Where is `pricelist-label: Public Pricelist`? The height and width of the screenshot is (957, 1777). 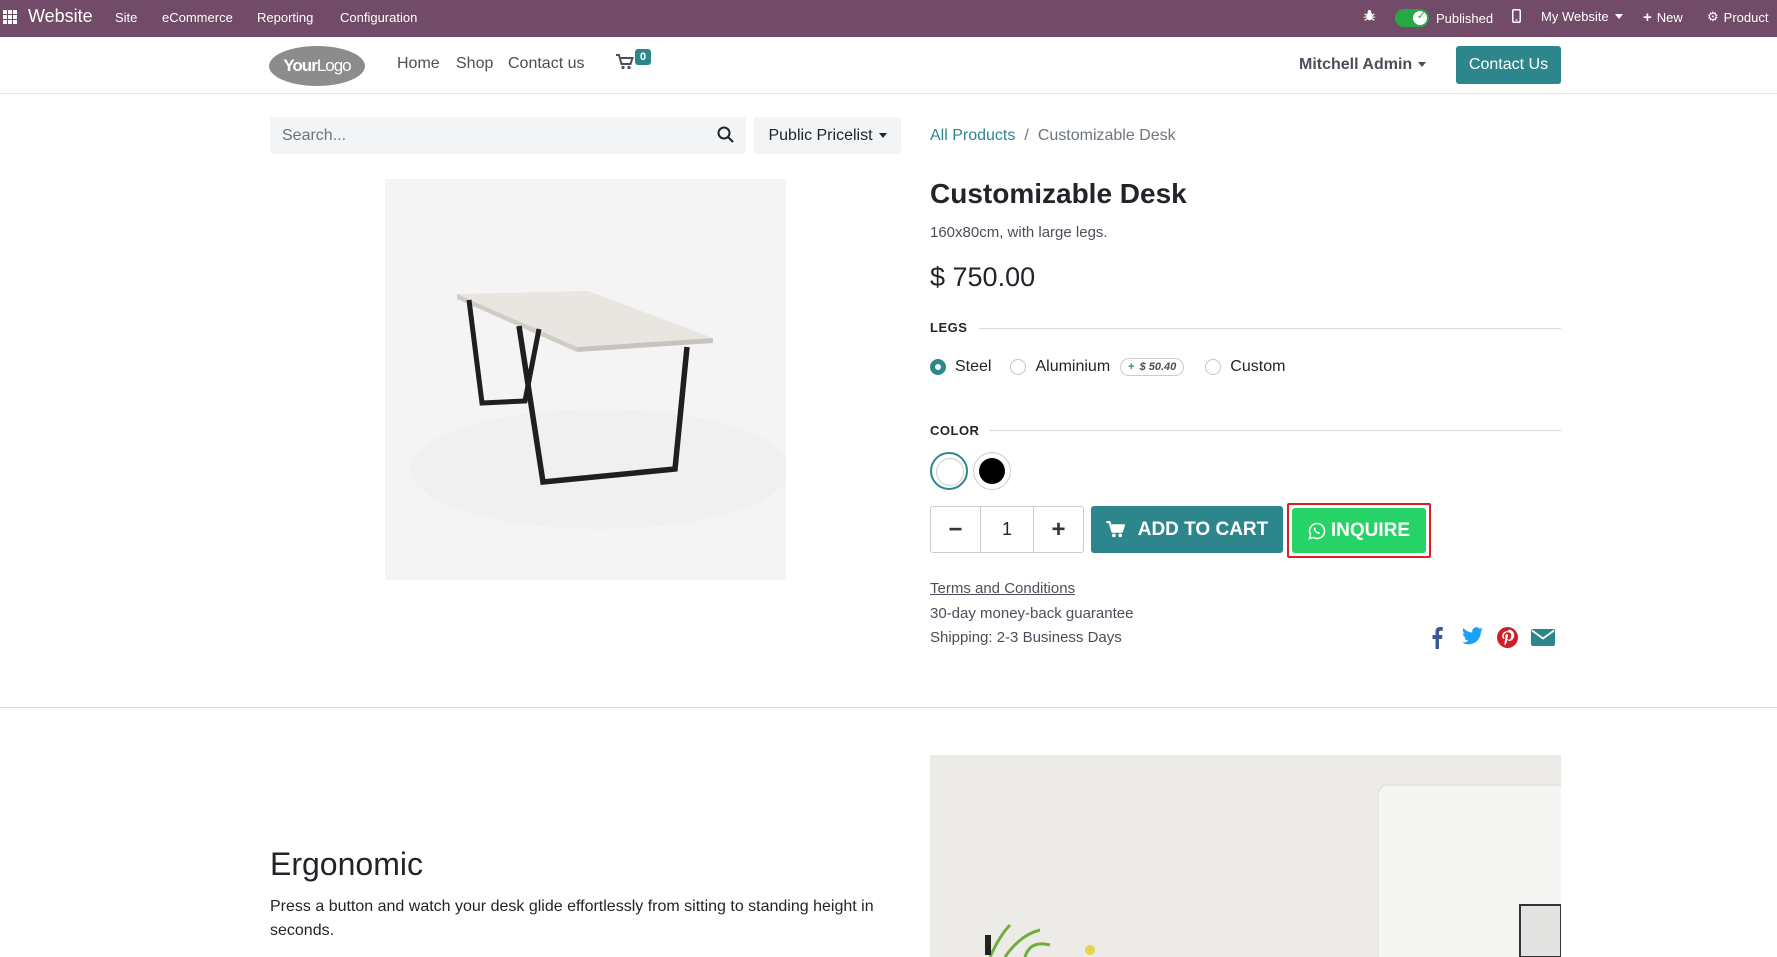
pricelist-label: Public Pricelist is located at coordinates (820, 135).